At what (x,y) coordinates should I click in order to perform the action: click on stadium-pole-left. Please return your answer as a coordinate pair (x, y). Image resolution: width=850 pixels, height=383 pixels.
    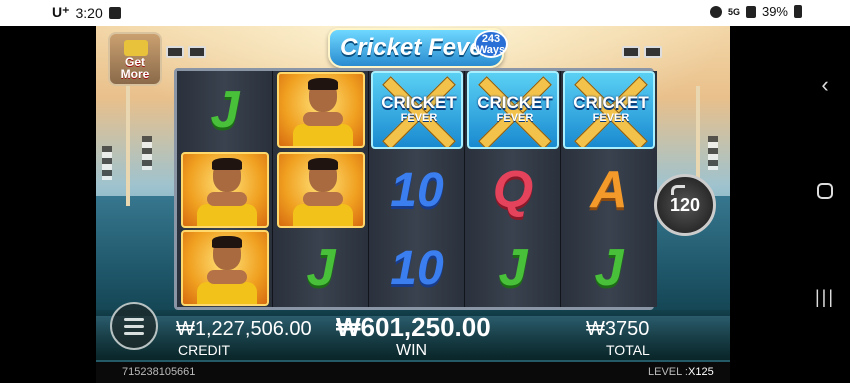
    Looking at the image, I should click on (128, 146).